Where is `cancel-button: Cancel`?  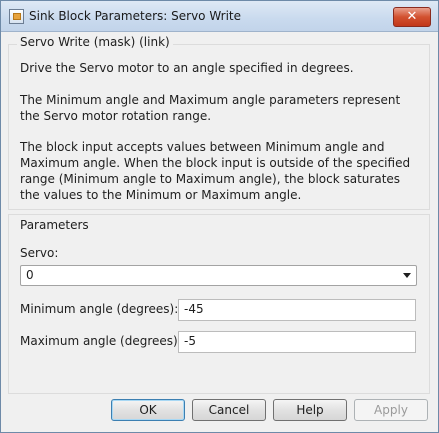 cancel-button: Cancel is located at coordinates (229, 410).